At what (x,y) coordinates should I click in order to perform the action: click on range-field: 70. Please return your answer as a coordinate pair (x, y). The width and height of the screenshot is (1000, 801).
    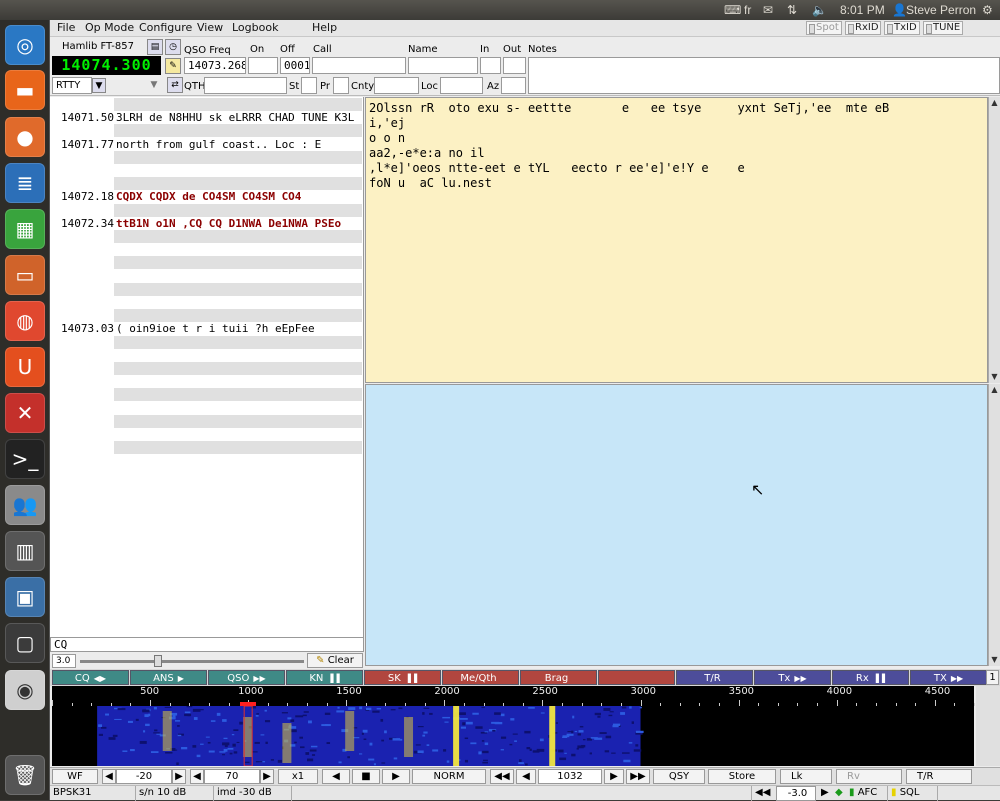
    Looking at the image, I should click on (232, 776).